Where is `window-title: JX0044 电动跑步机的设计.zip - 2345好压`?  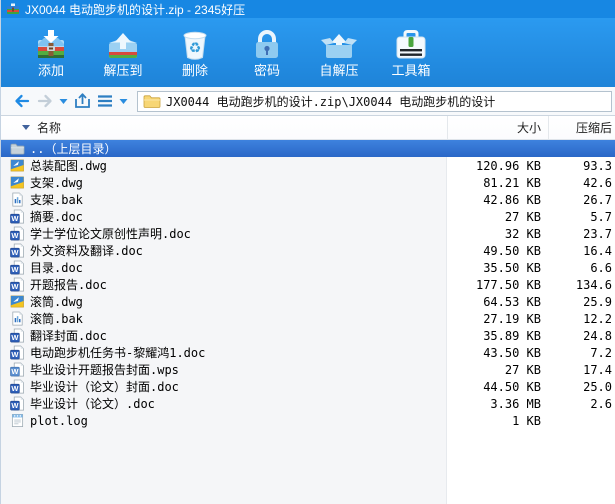 window-title: JX0044 电动跑步机的设计.zip - 2345好压 is located at coordinates (135, 9).